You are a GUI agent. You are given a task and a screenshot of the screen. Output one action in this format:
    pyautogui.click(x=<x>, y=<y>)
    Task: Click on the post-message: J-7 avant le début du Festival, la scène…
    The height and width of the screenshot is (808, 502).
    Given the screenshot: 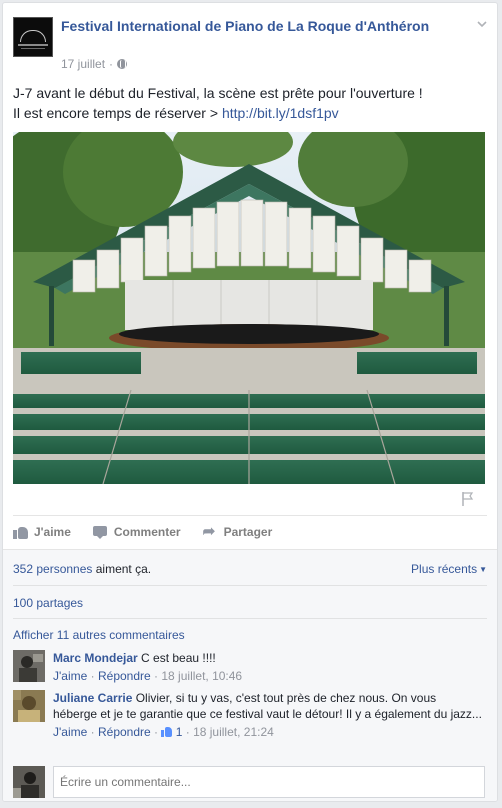 What is the action you would take?
    pyautogui.click(x=251, y=103)
    